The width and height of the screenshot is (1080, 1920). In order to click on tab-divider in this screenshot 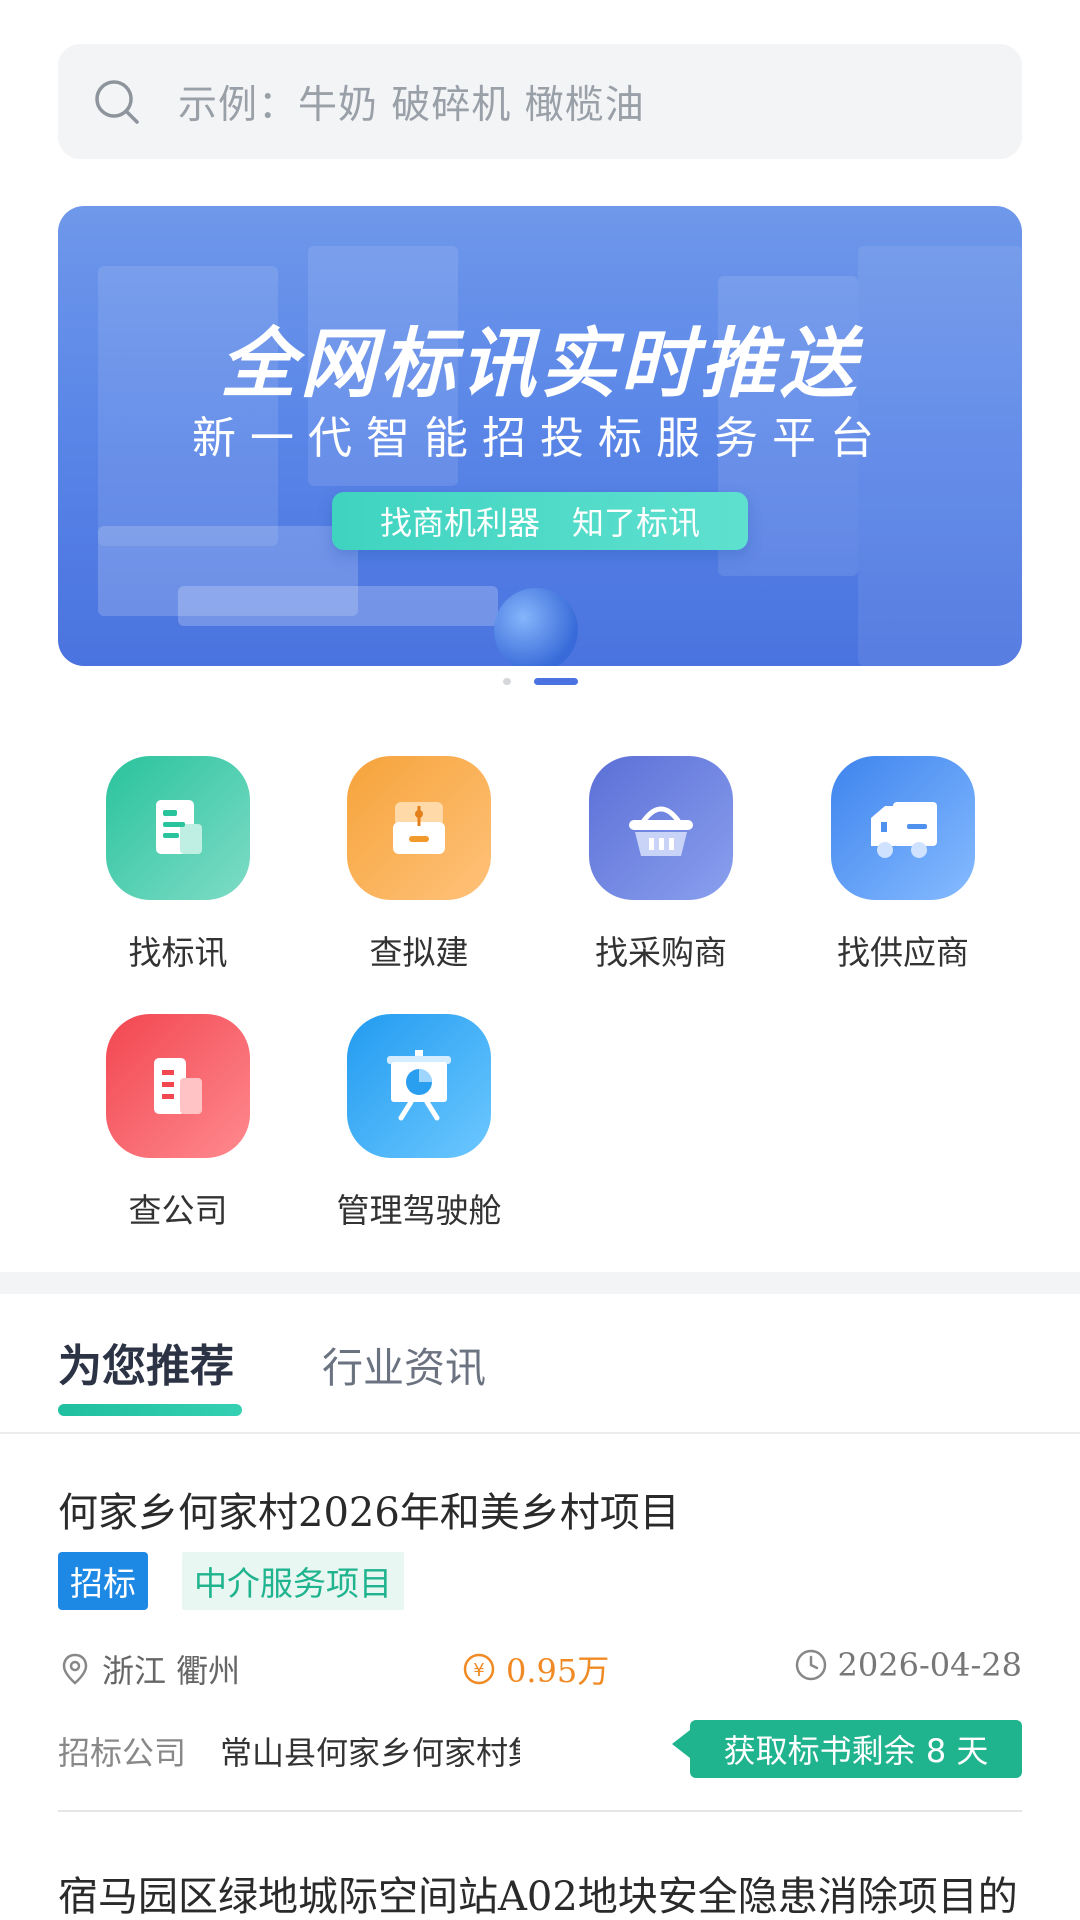, I will do `click(540, 1433)`.